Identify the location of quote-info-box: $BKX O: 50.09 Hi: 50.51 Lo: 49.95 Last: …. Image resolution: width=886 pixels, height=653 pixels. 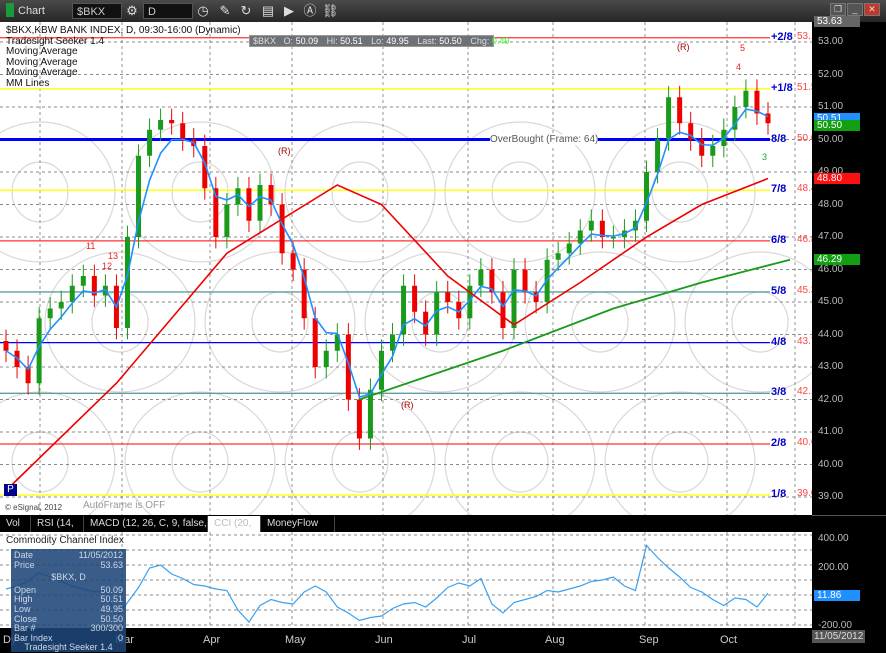
(379, 41).